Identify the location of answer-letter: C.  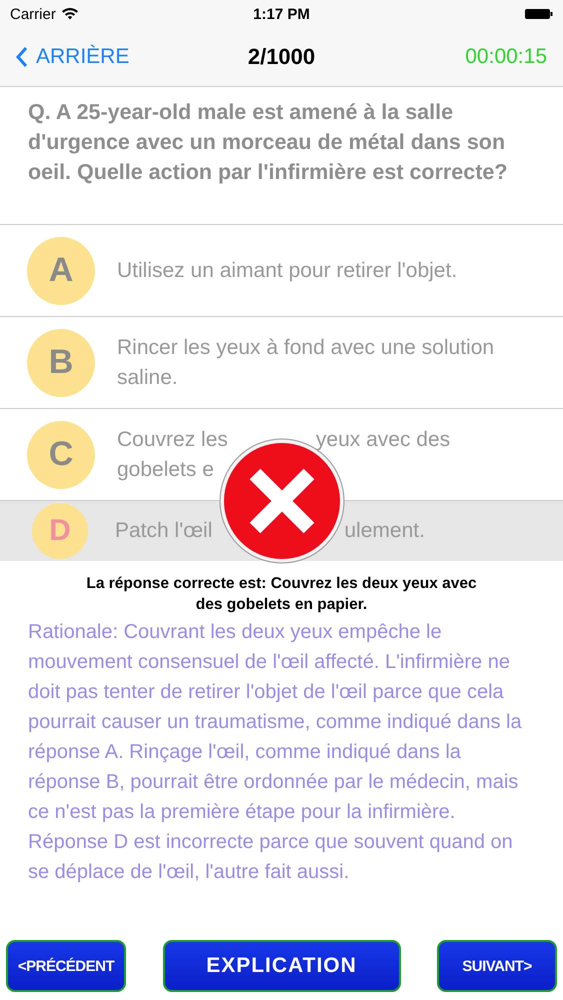
(61, 454).